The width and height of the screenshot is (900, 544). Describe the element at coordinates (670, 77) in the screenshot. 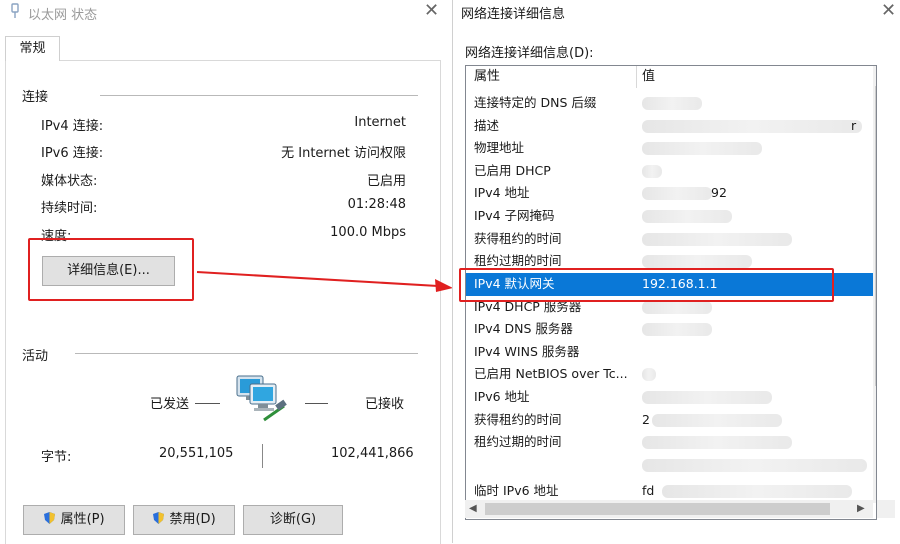

I see `list-header: 属性 值` at that location.